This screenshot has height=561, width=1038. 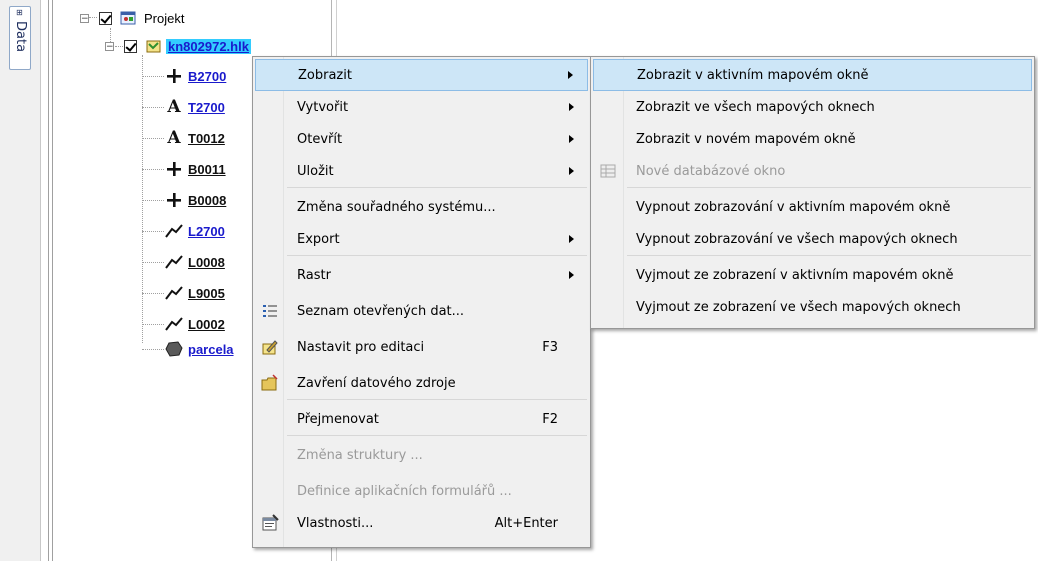 What do you see at coordinates (105, 18) in the screenshot?
I see `projekt-checkbox` at bounding box center [105, 18].